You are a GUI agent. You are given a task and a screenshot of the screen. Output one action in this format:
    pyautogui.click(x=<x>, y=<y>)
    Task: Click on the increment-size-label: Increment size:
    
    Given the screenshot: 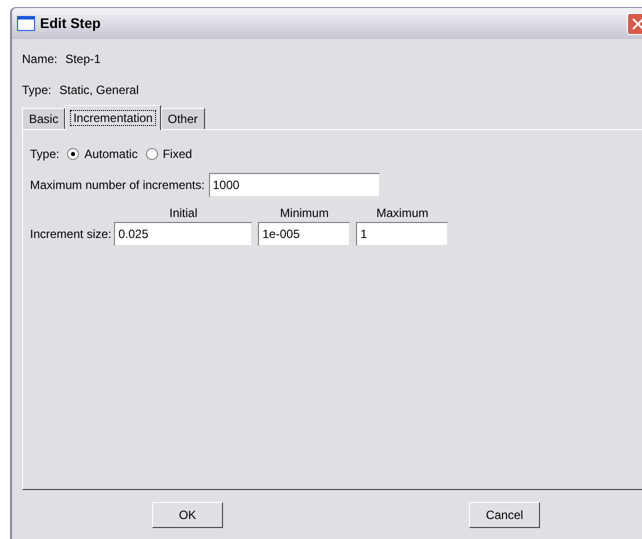 What is the action you would take?
    pyautogui.click(x=71, y=234)
    